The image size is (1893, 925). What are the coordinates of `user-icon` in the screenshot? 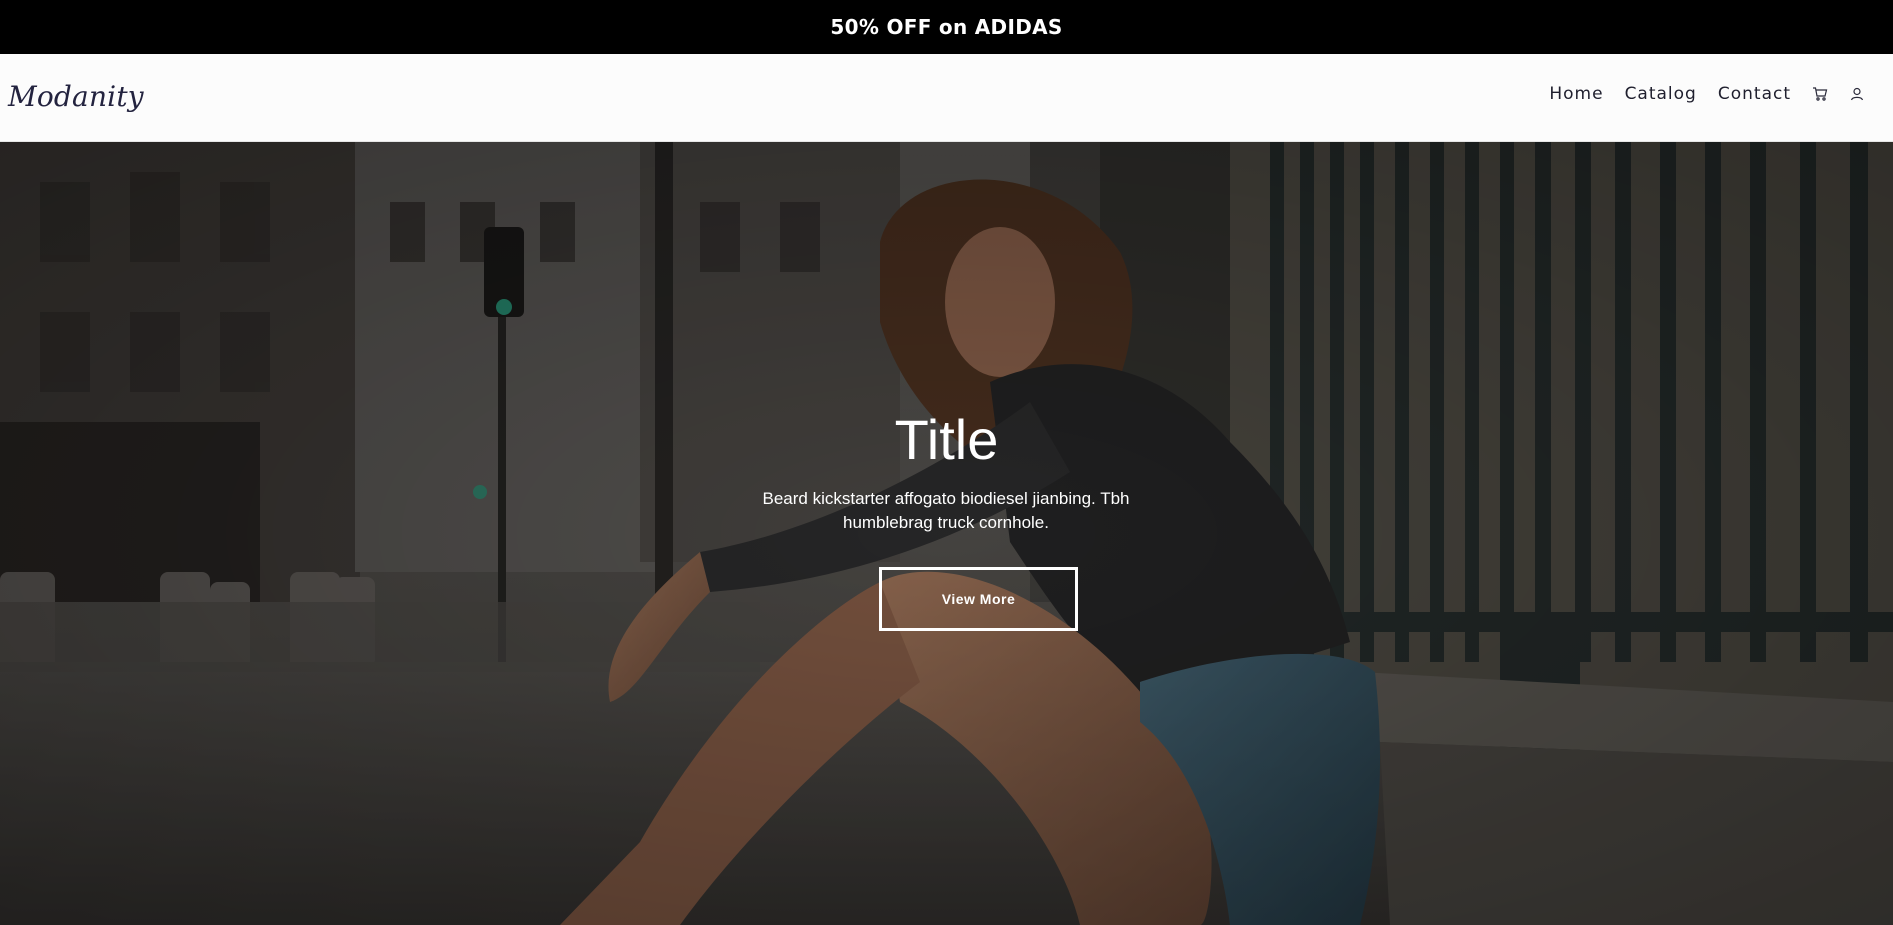 It's located at (1857, 94).